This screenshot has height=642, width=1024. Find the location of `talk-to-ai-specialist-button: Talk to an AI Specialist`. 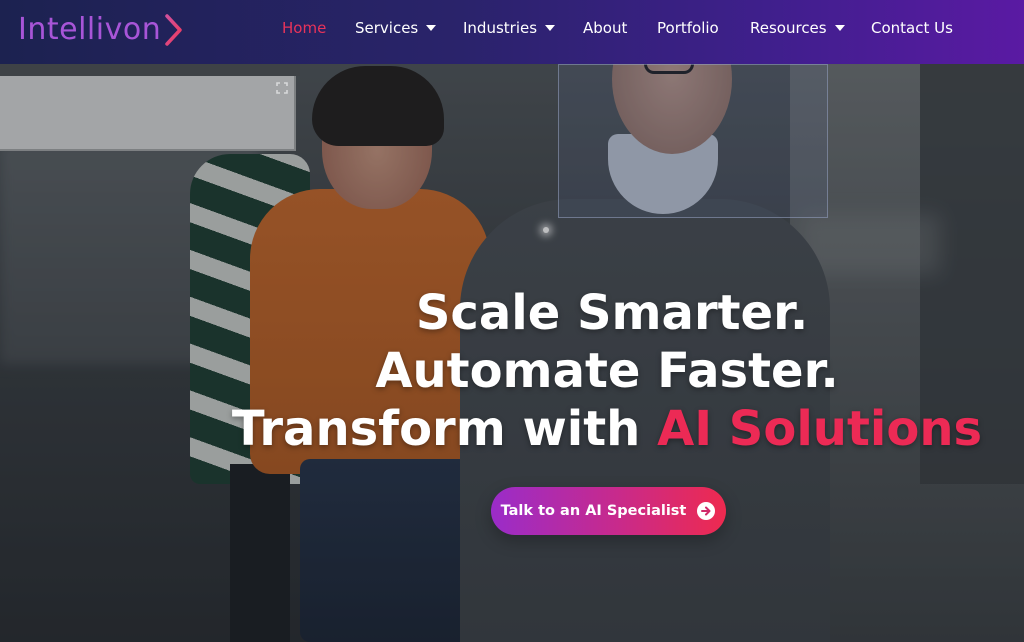

talk-to-ai-specialist-button: Talk to an AI Specialist is located at coordinates (608, 511).